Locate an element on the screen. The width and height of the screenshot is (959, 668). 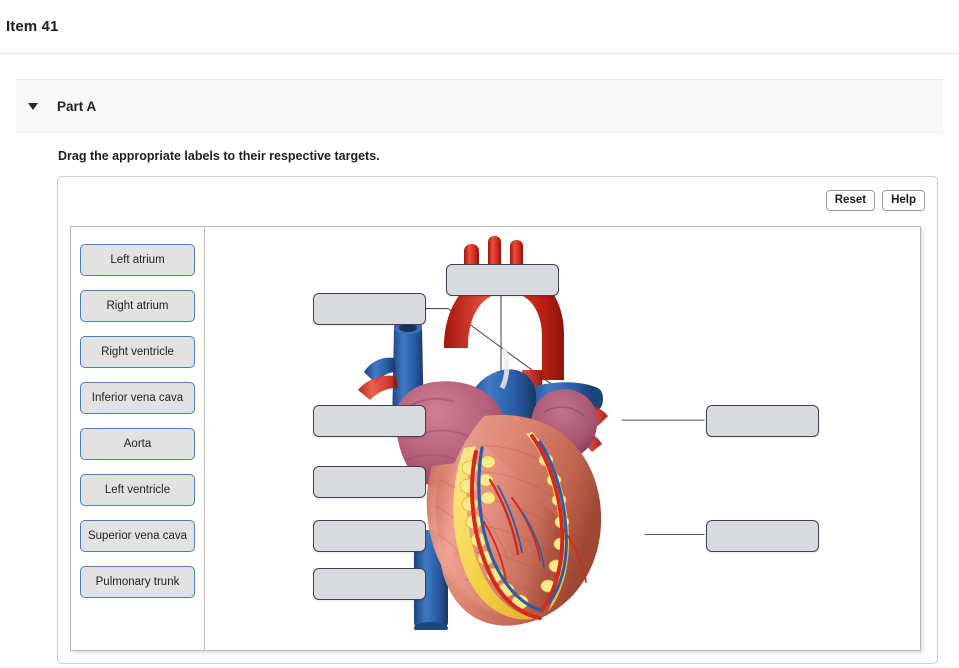
fat-lobules is located at coordinates (514, 531).